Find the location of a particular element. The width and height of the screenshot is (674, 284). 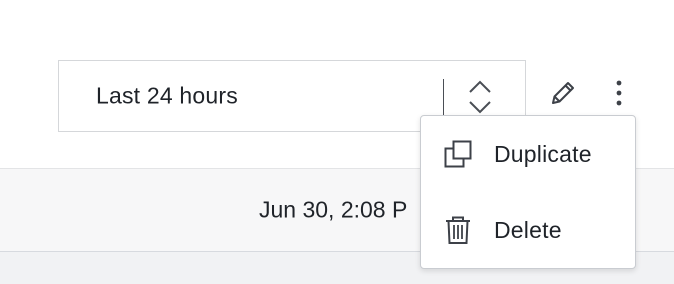

trash-icon is located at coordinates (458, 230).